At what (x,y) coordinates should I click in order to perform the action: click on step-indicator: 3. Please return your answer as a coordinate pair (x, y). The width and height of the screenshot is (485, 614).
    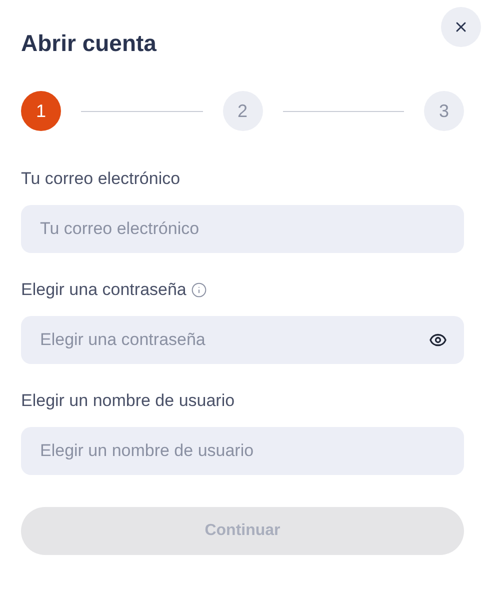
    Looking at the image, I should click on (444, 111).